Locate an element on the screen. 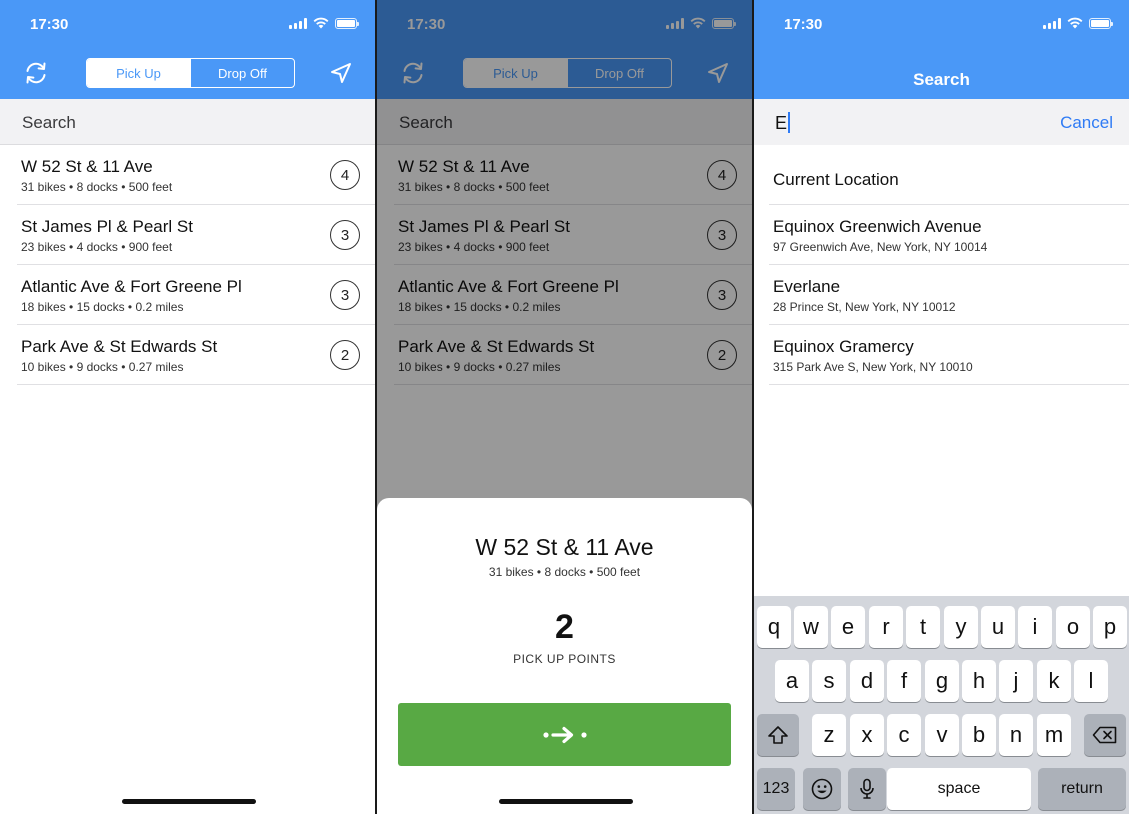  key-x: x is located at coordinates (867, 735).